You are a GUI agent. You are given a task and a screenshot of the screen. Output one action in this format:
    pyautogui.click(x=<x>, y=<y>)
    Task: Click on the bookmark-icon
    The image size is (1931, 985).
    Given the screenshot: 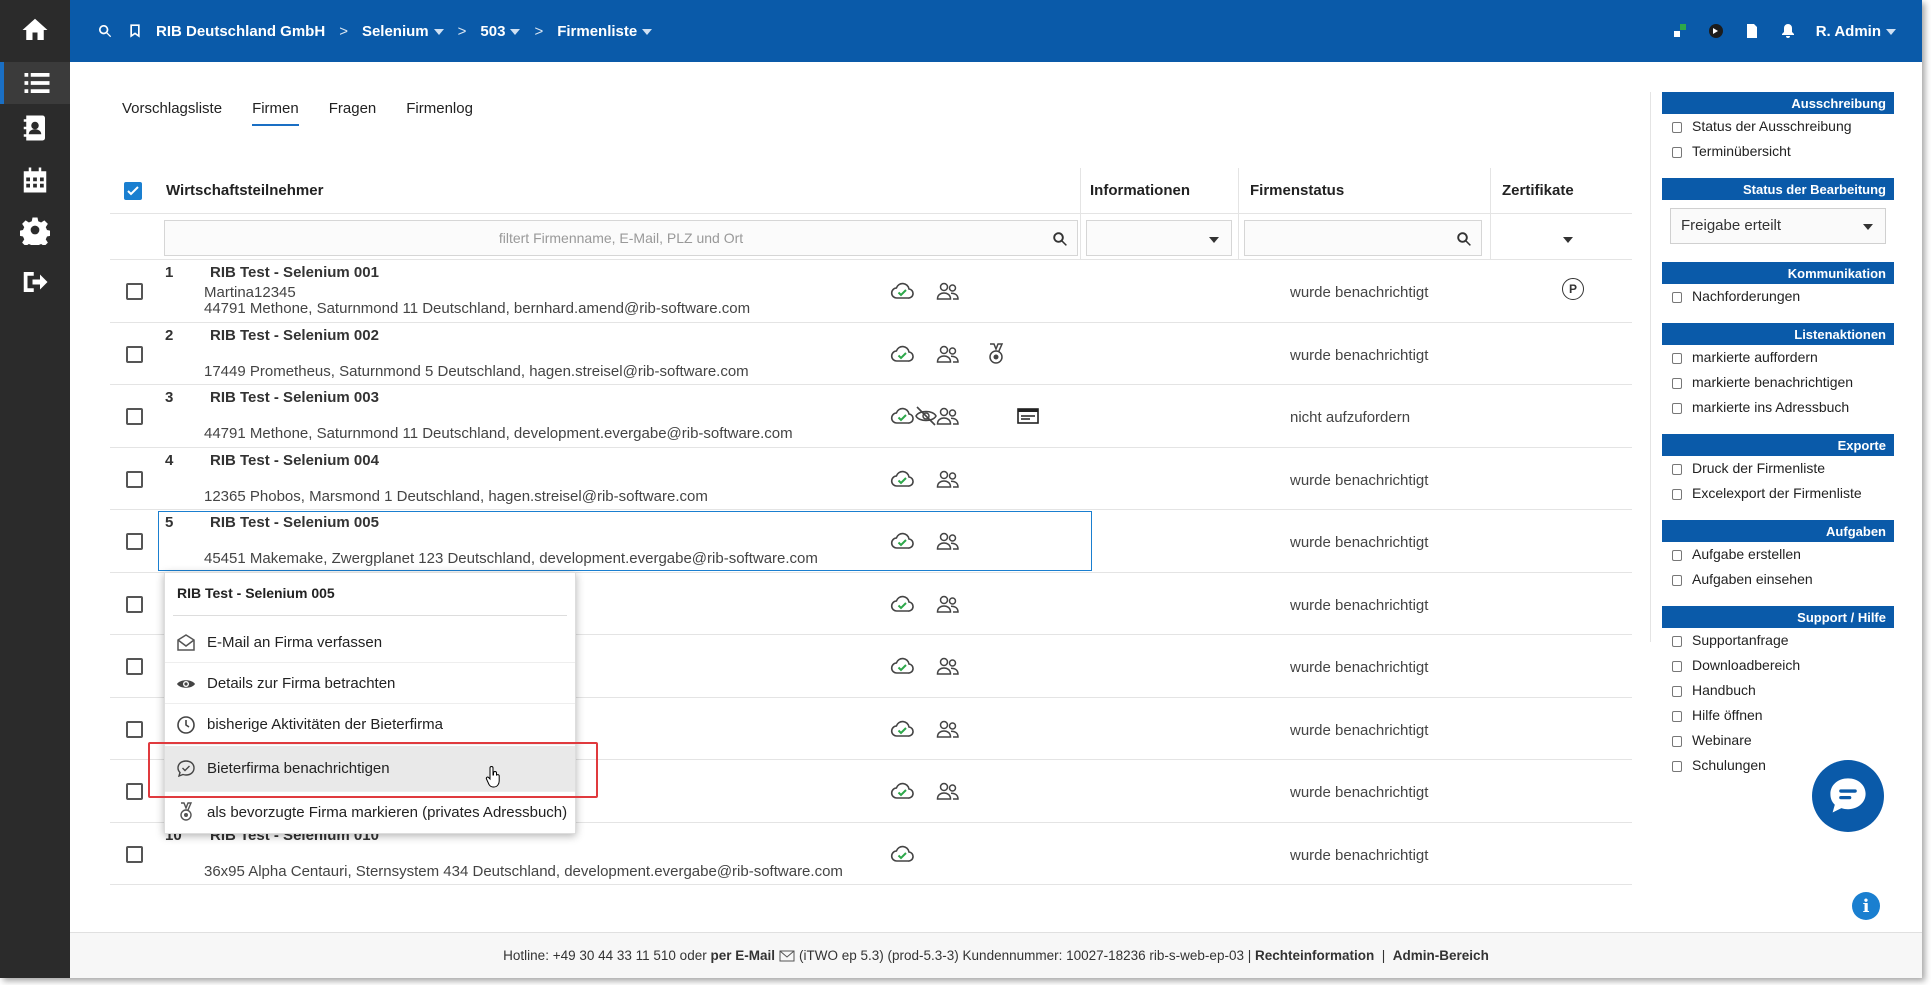 What is the action you would take?
    pyautogui.click(x=135, y=31)
    